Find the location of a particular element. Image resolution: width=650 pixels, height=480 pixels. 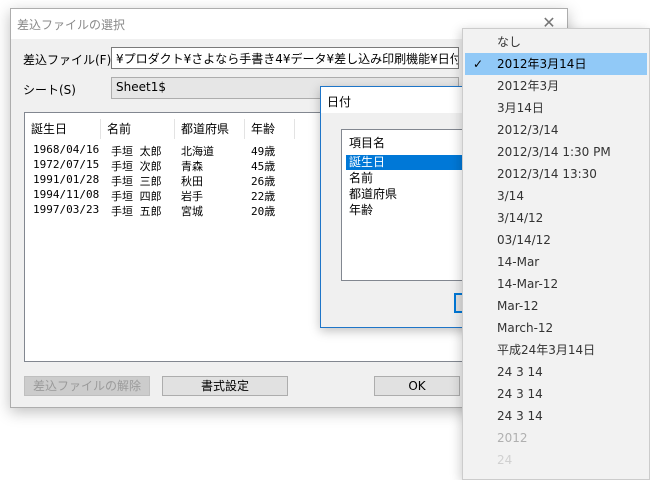

format-option: Mar-12 is located at coordinates (556, 306).